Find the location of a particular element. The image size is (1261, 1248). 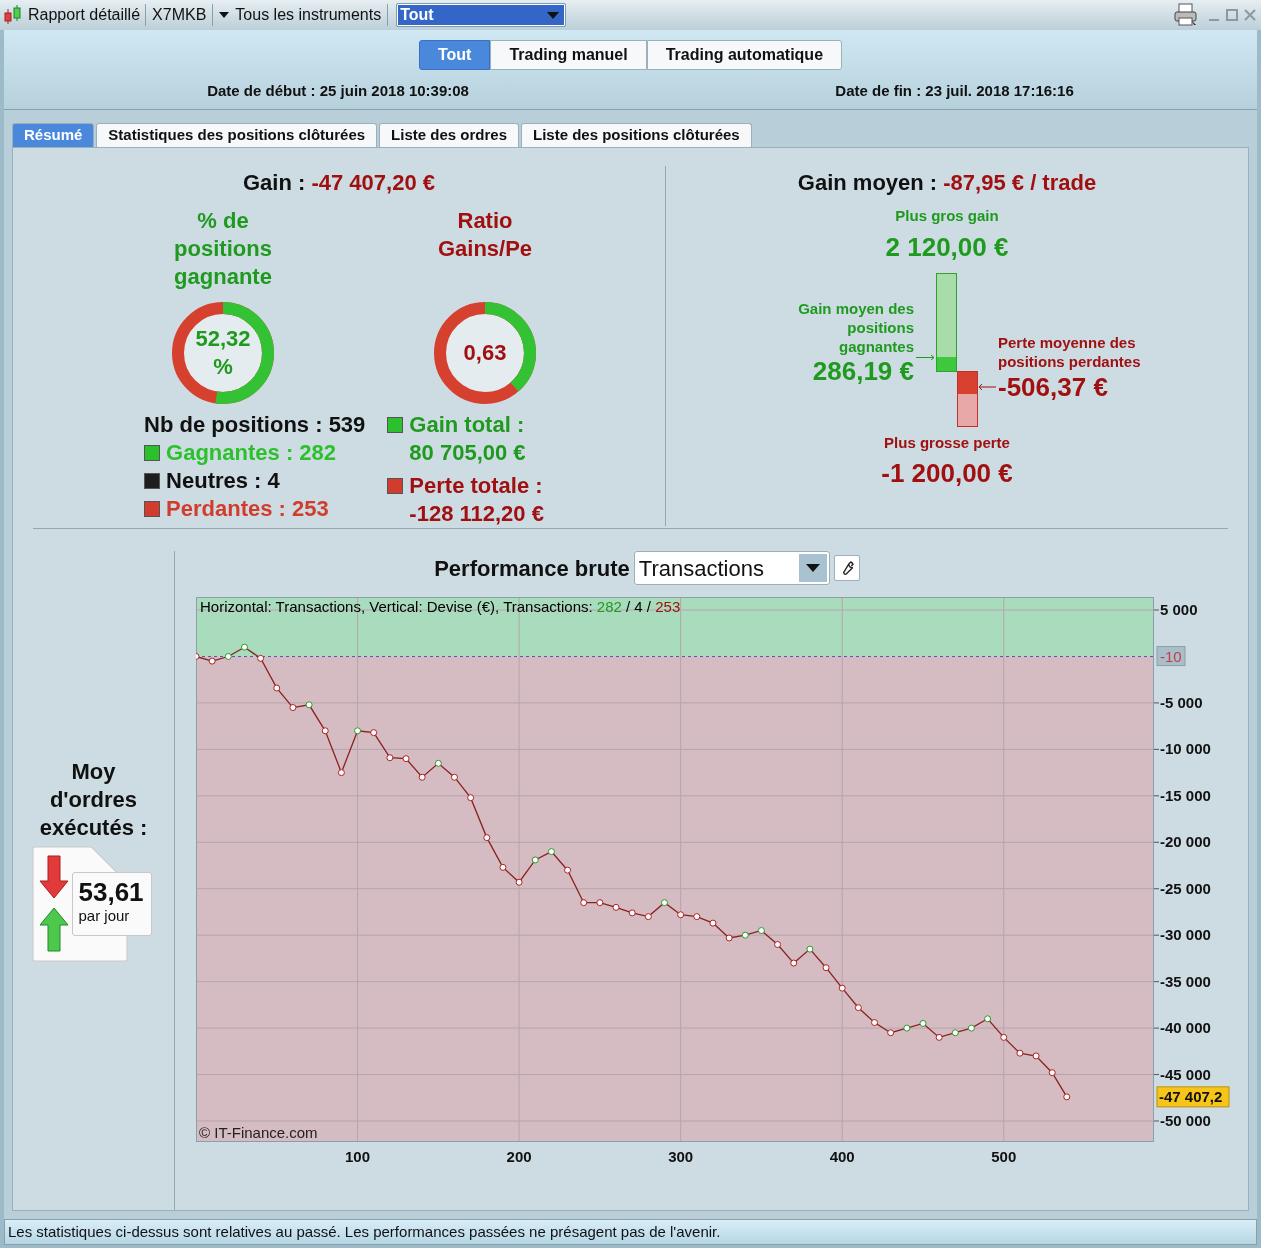

reference-label: -10 is located at coordinates (1171, 656).